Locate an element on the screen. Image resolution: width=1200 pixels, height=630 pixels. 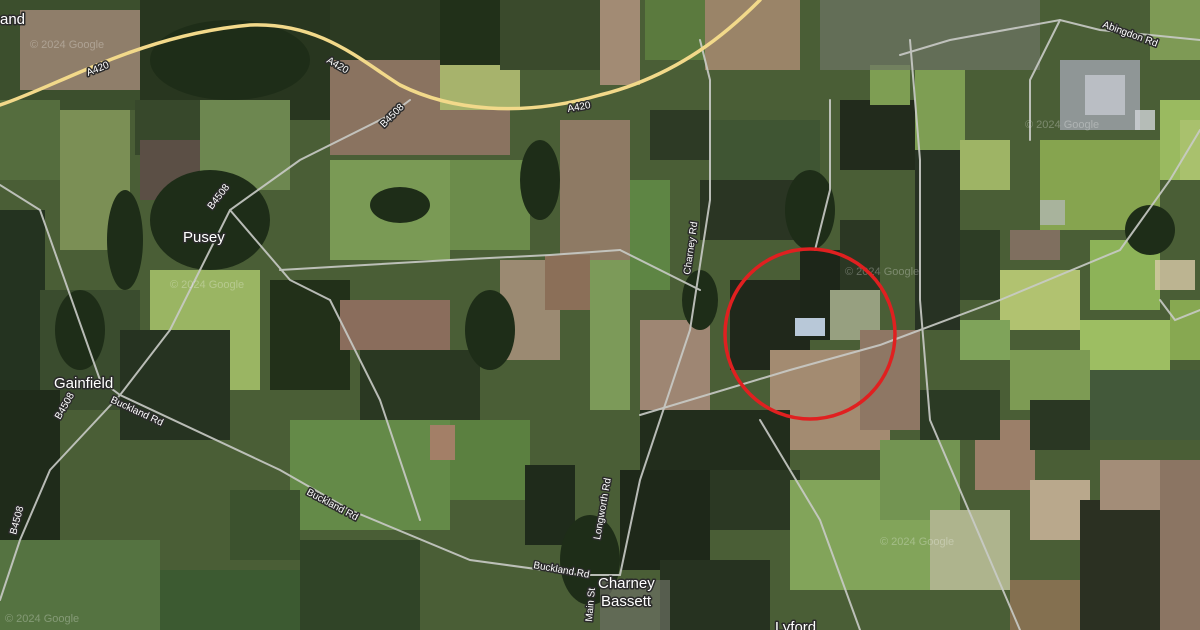
place-label-charney-bassett: Charney is located at coordinates (626, 583).